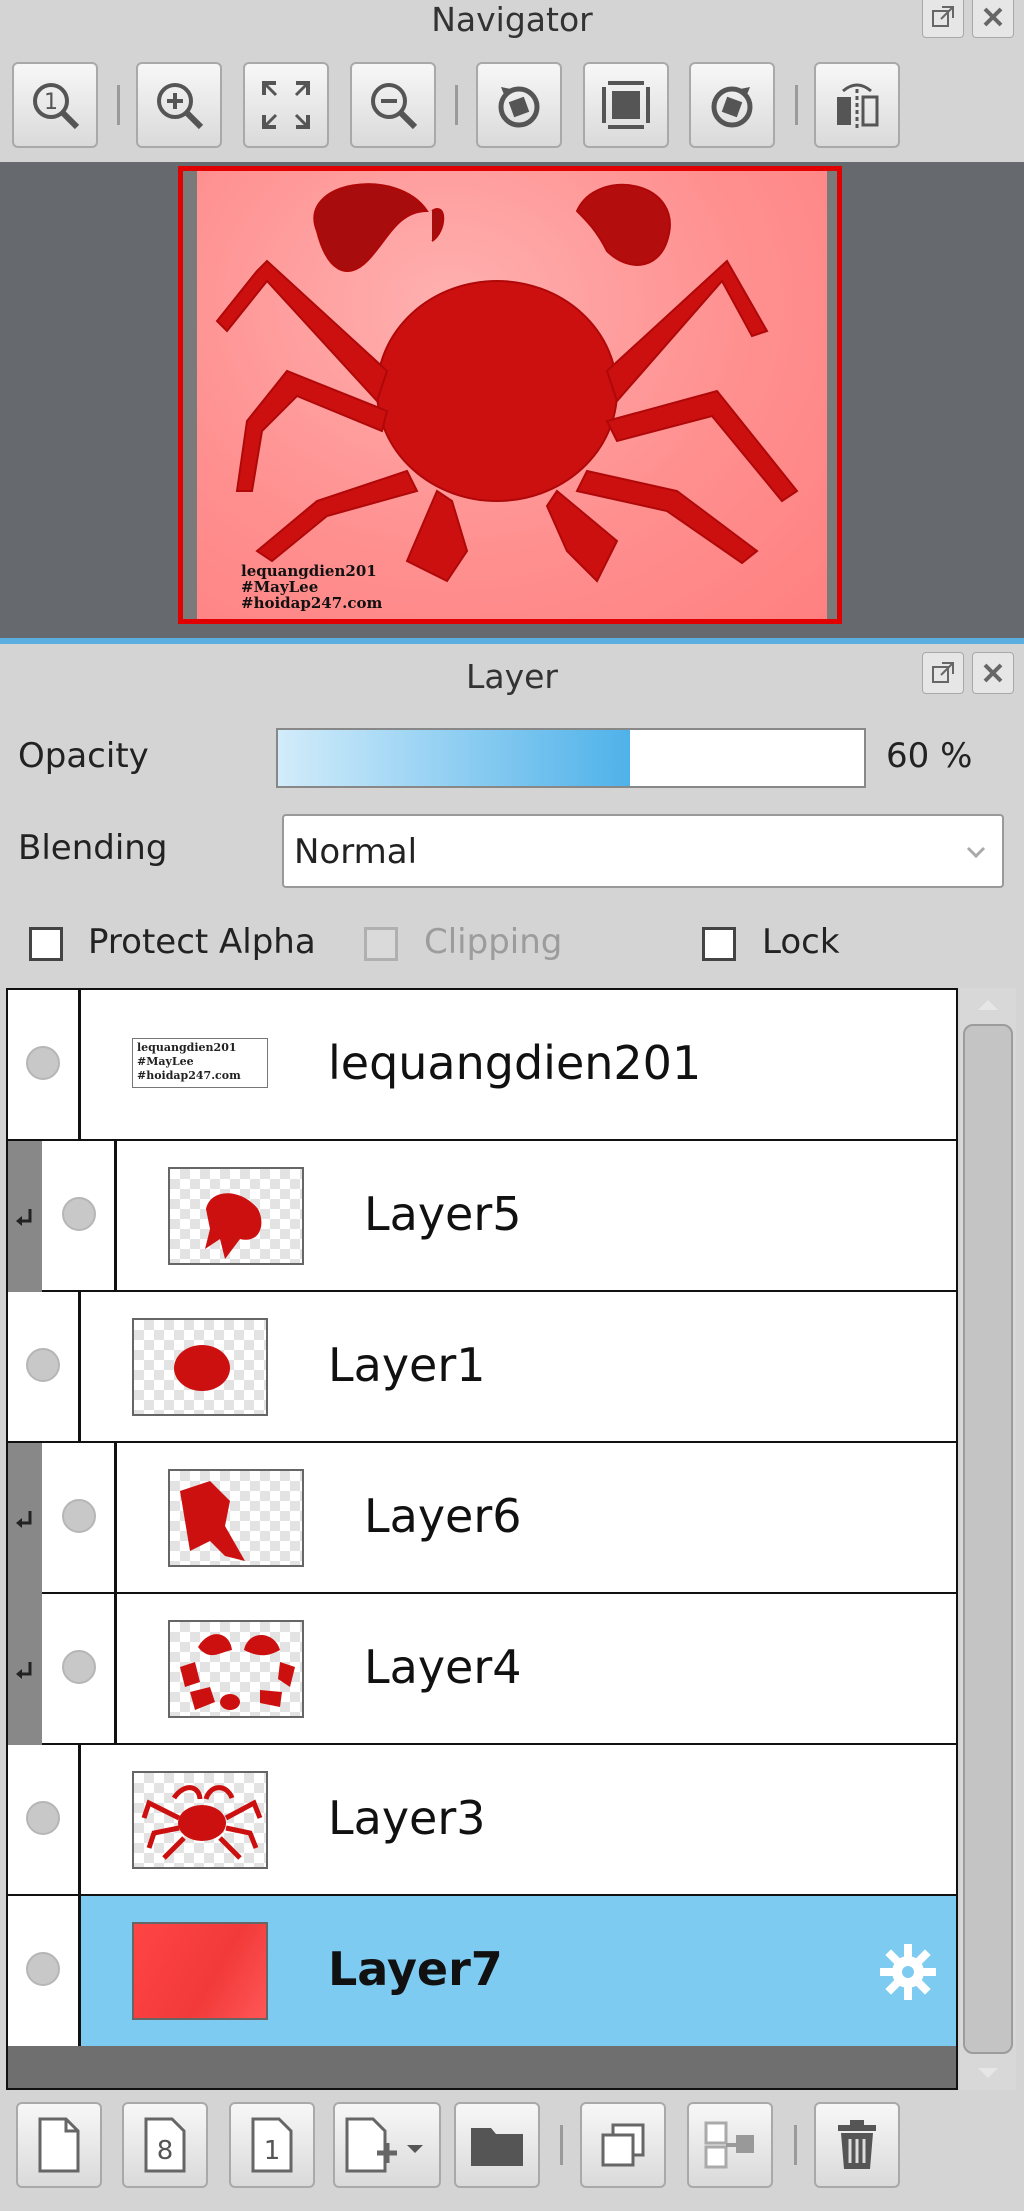 The height and width of the screenshot is (2211, 1024). I want to click on layer-row-layer6: Layer6, so click(482, 1519).